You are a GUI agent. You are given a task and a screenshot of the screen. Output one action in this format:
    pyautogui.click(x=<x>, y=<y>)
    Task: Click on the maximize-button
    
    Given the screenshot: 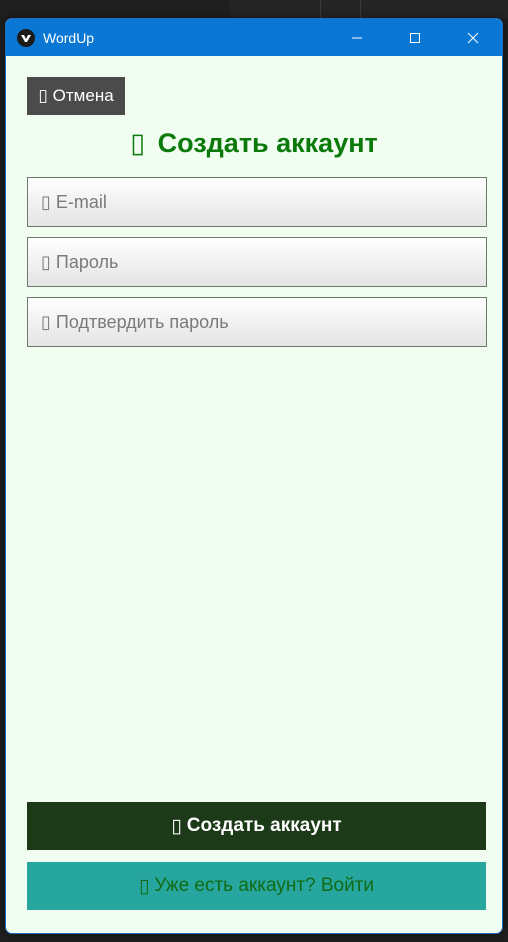 What is the action you would take?
    pyautogui.click(x=415, y=37)
    